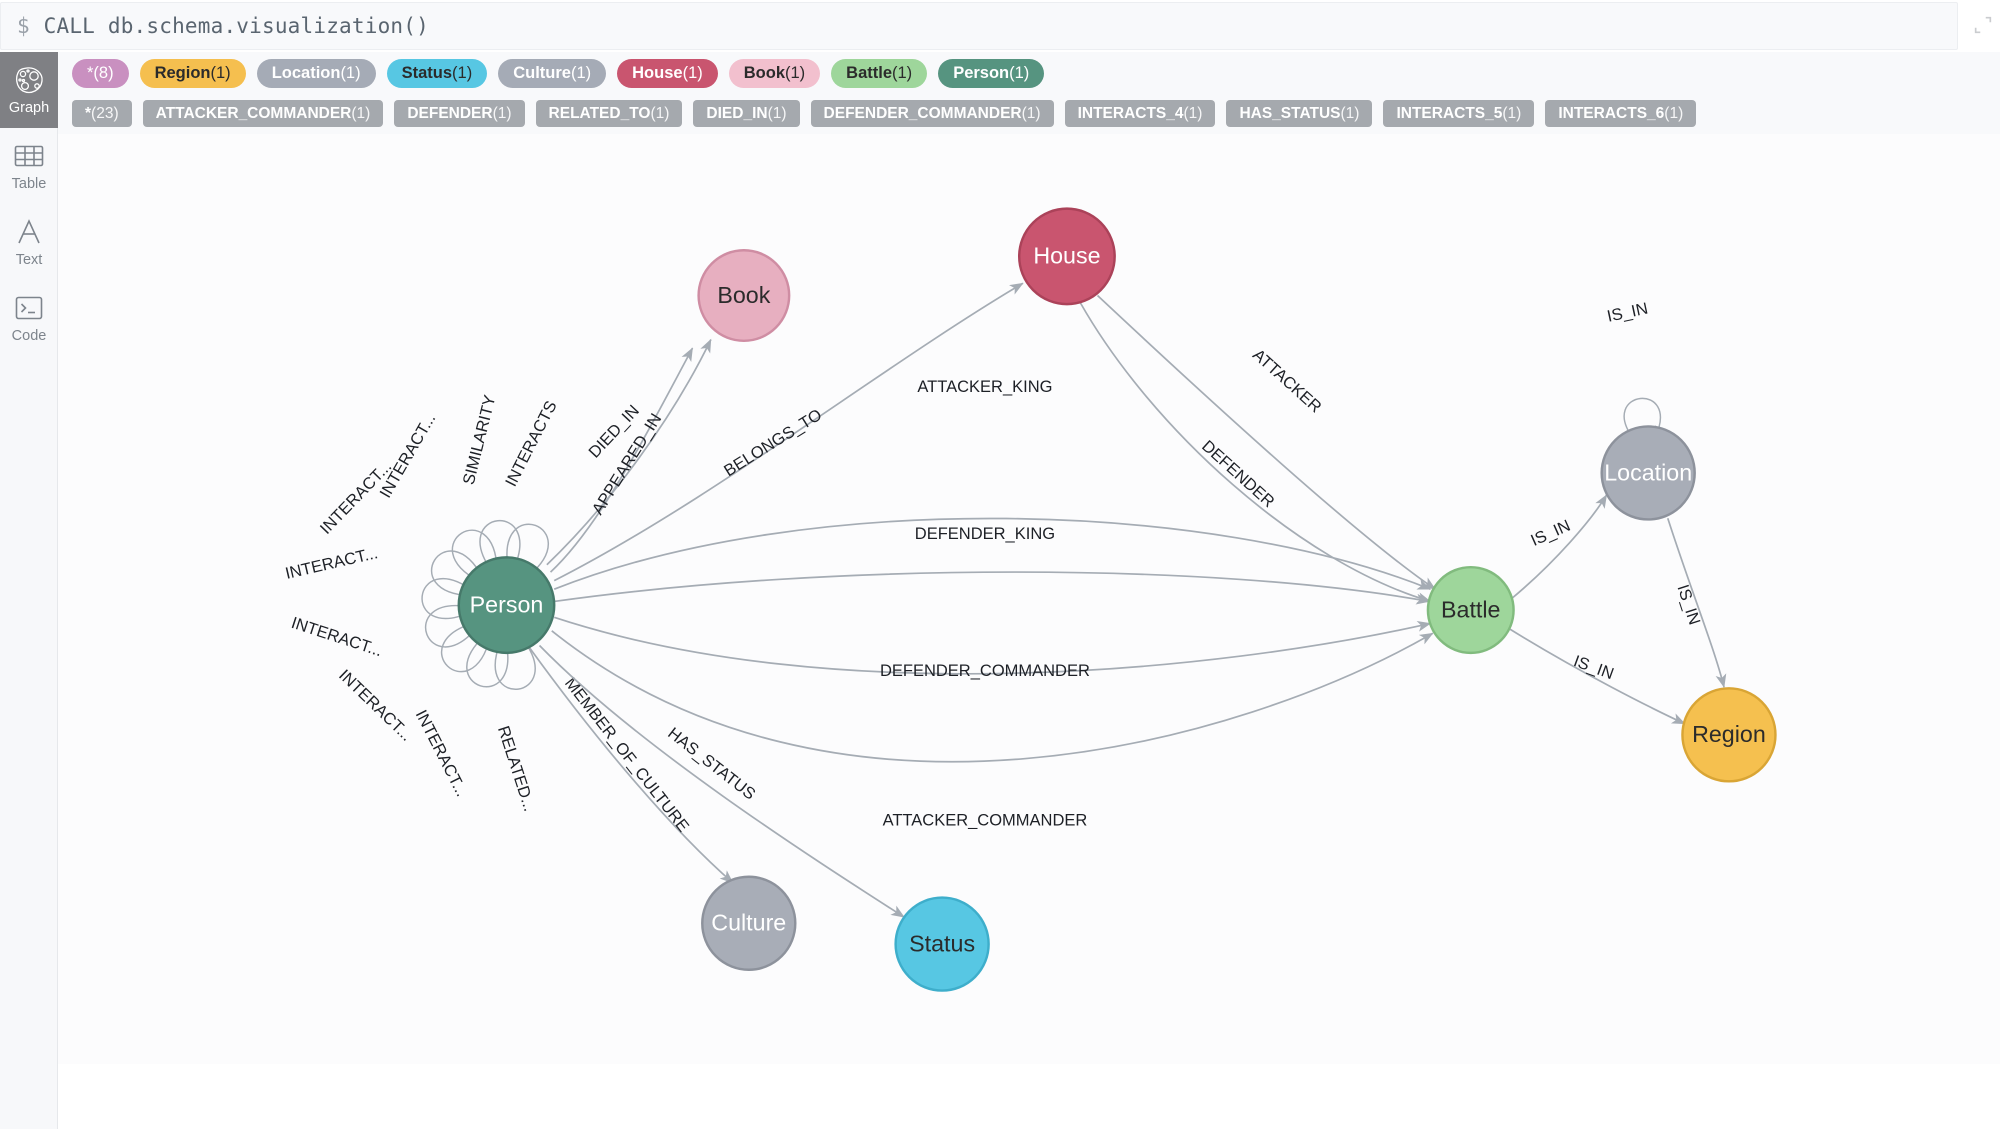 The image size is (2000, 1129). Describe the element at coordinates (984, 387) in the screenshot. I see `edge-label: ATTACKER_KING` at that location.